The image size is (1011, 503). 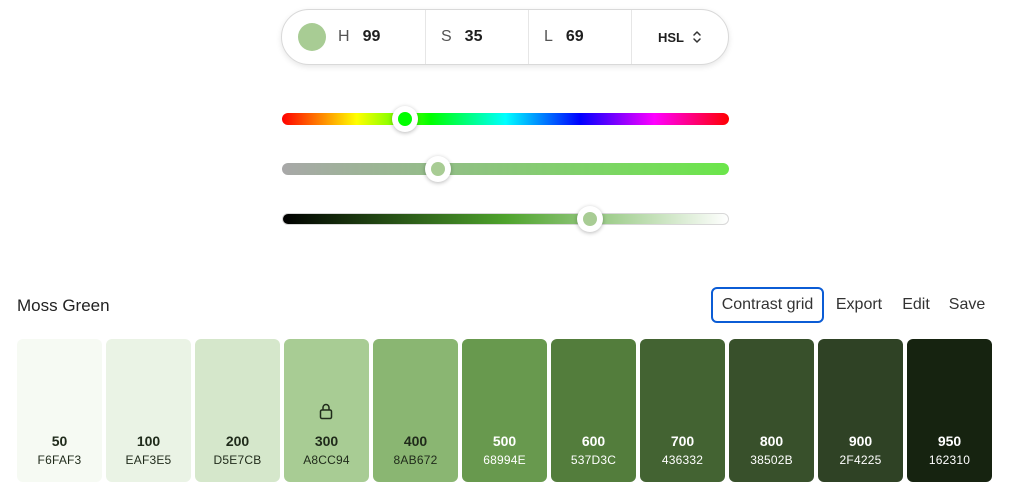 I want to click on lightness-thumb-dot, so click(x=590, y=219).